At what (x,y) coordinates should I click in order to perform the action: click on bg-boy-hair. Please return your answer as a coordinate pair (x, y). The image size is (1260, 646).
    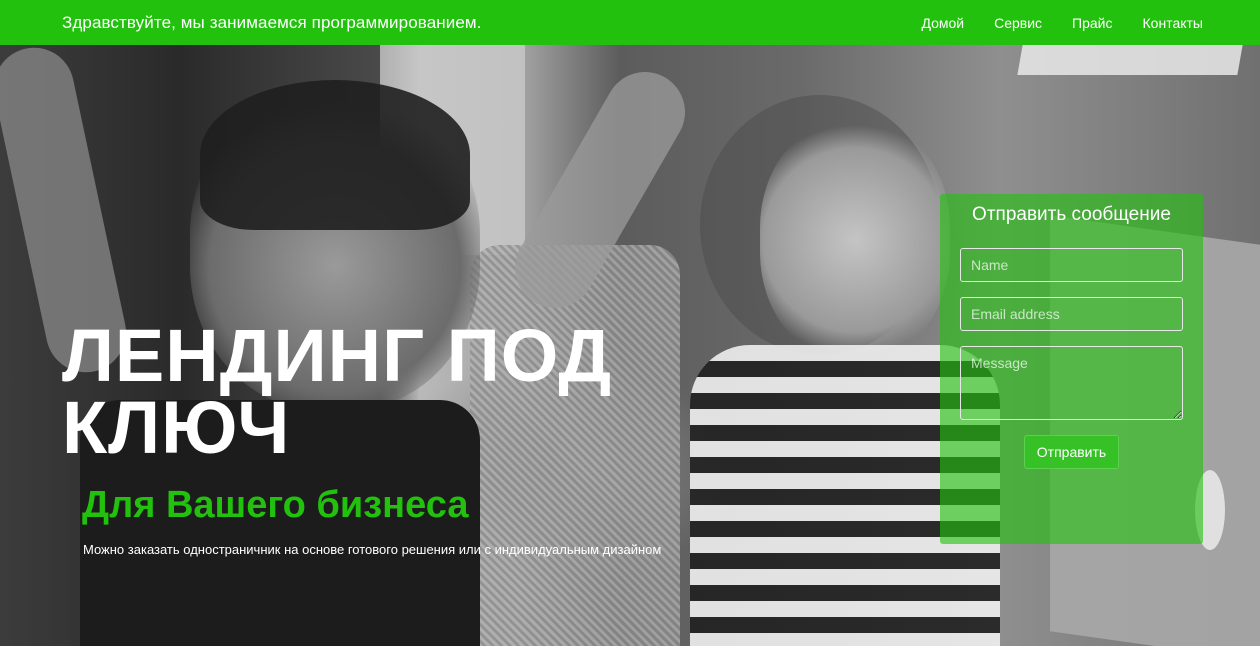
    Looking at the image, I should click on (335, 155).